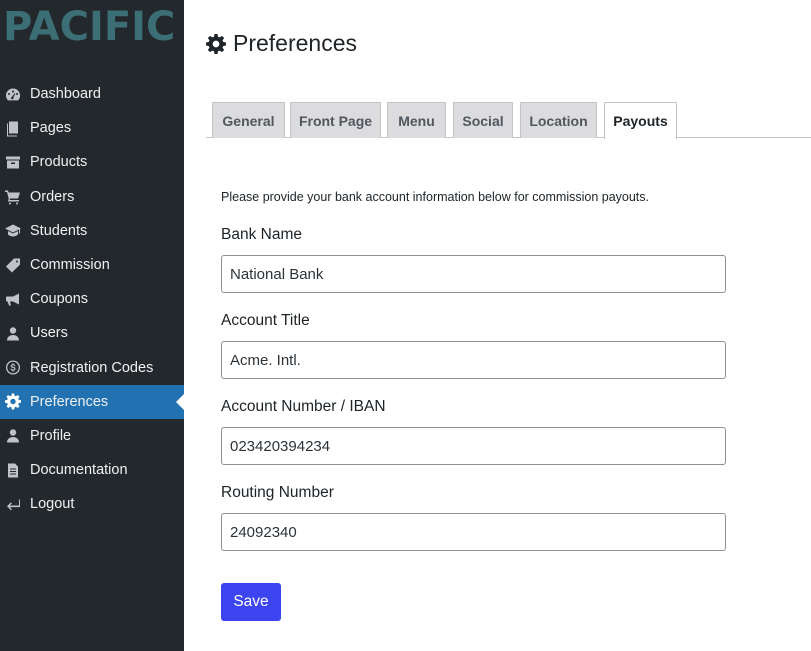 The width and height of the screenshot is (811, 651). I want to click on sidebar-item-label: Students, so click(59, 230).